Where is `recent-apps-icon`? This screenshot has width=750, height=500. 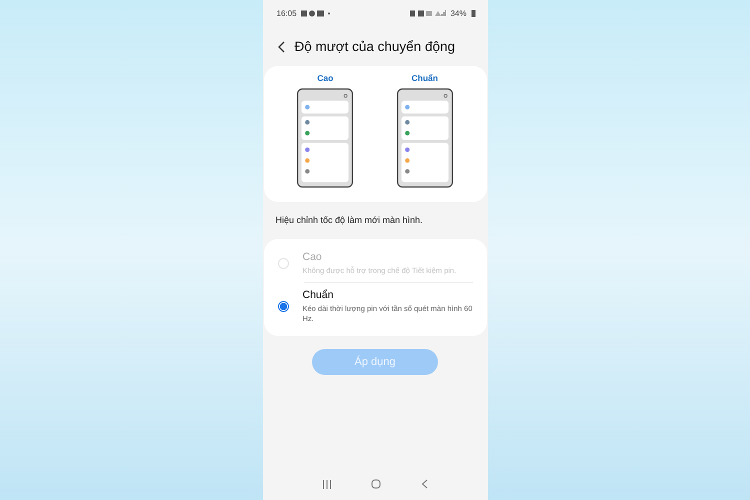
recent-apps-icon is located at coordinates (327, 484).